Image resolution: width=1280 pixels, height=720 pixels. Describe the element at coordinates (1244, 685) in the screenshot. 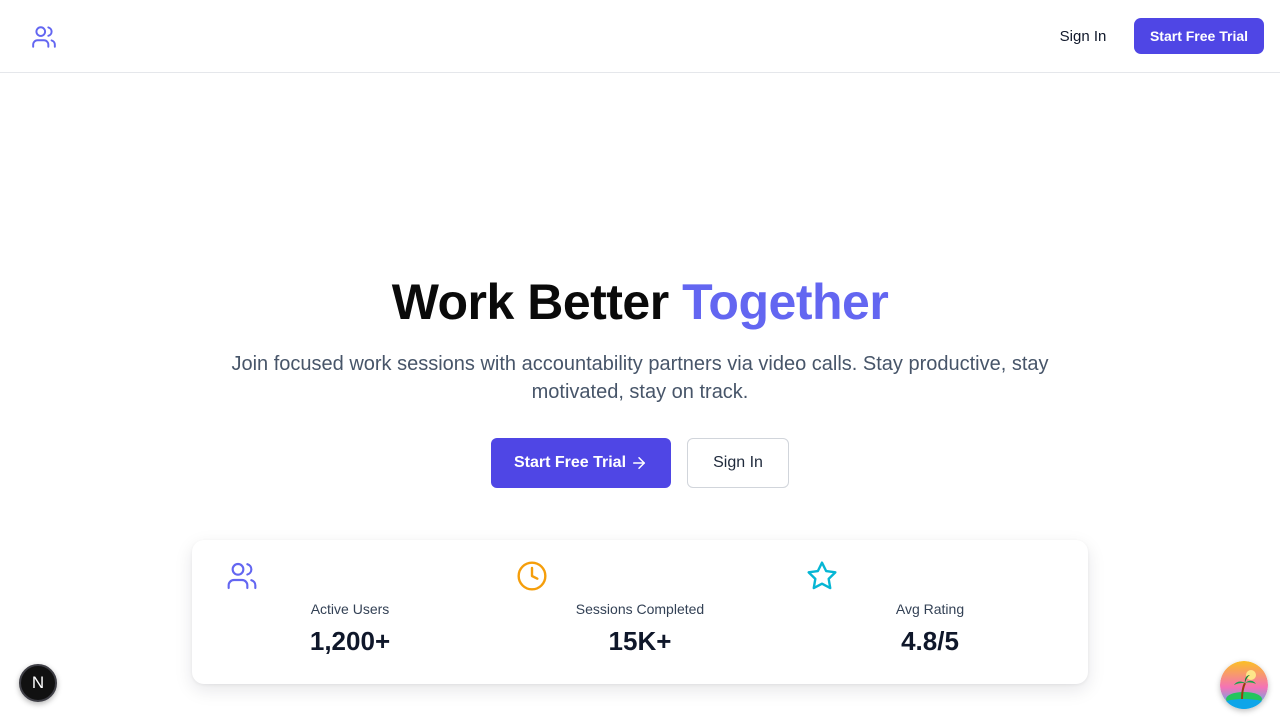

I see `island-icon` at that location.